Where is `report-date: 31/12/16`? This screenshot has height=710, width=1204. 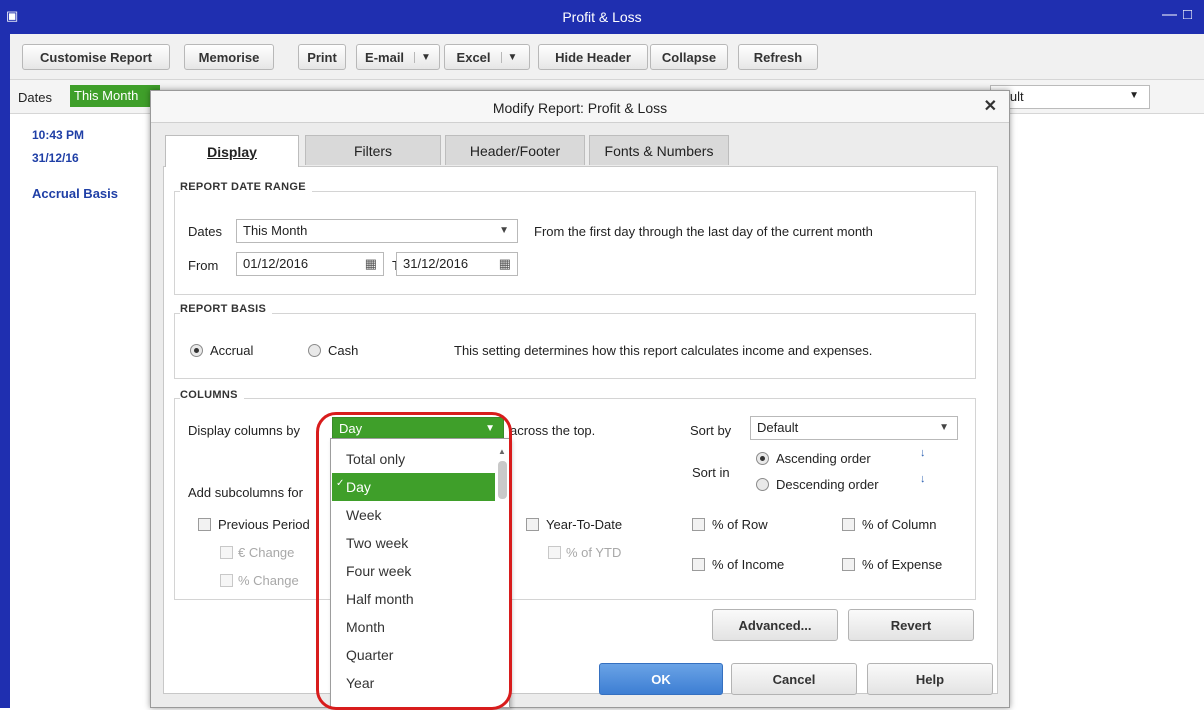 report-date: 31/12/16 is located at coordinates (55, 158).